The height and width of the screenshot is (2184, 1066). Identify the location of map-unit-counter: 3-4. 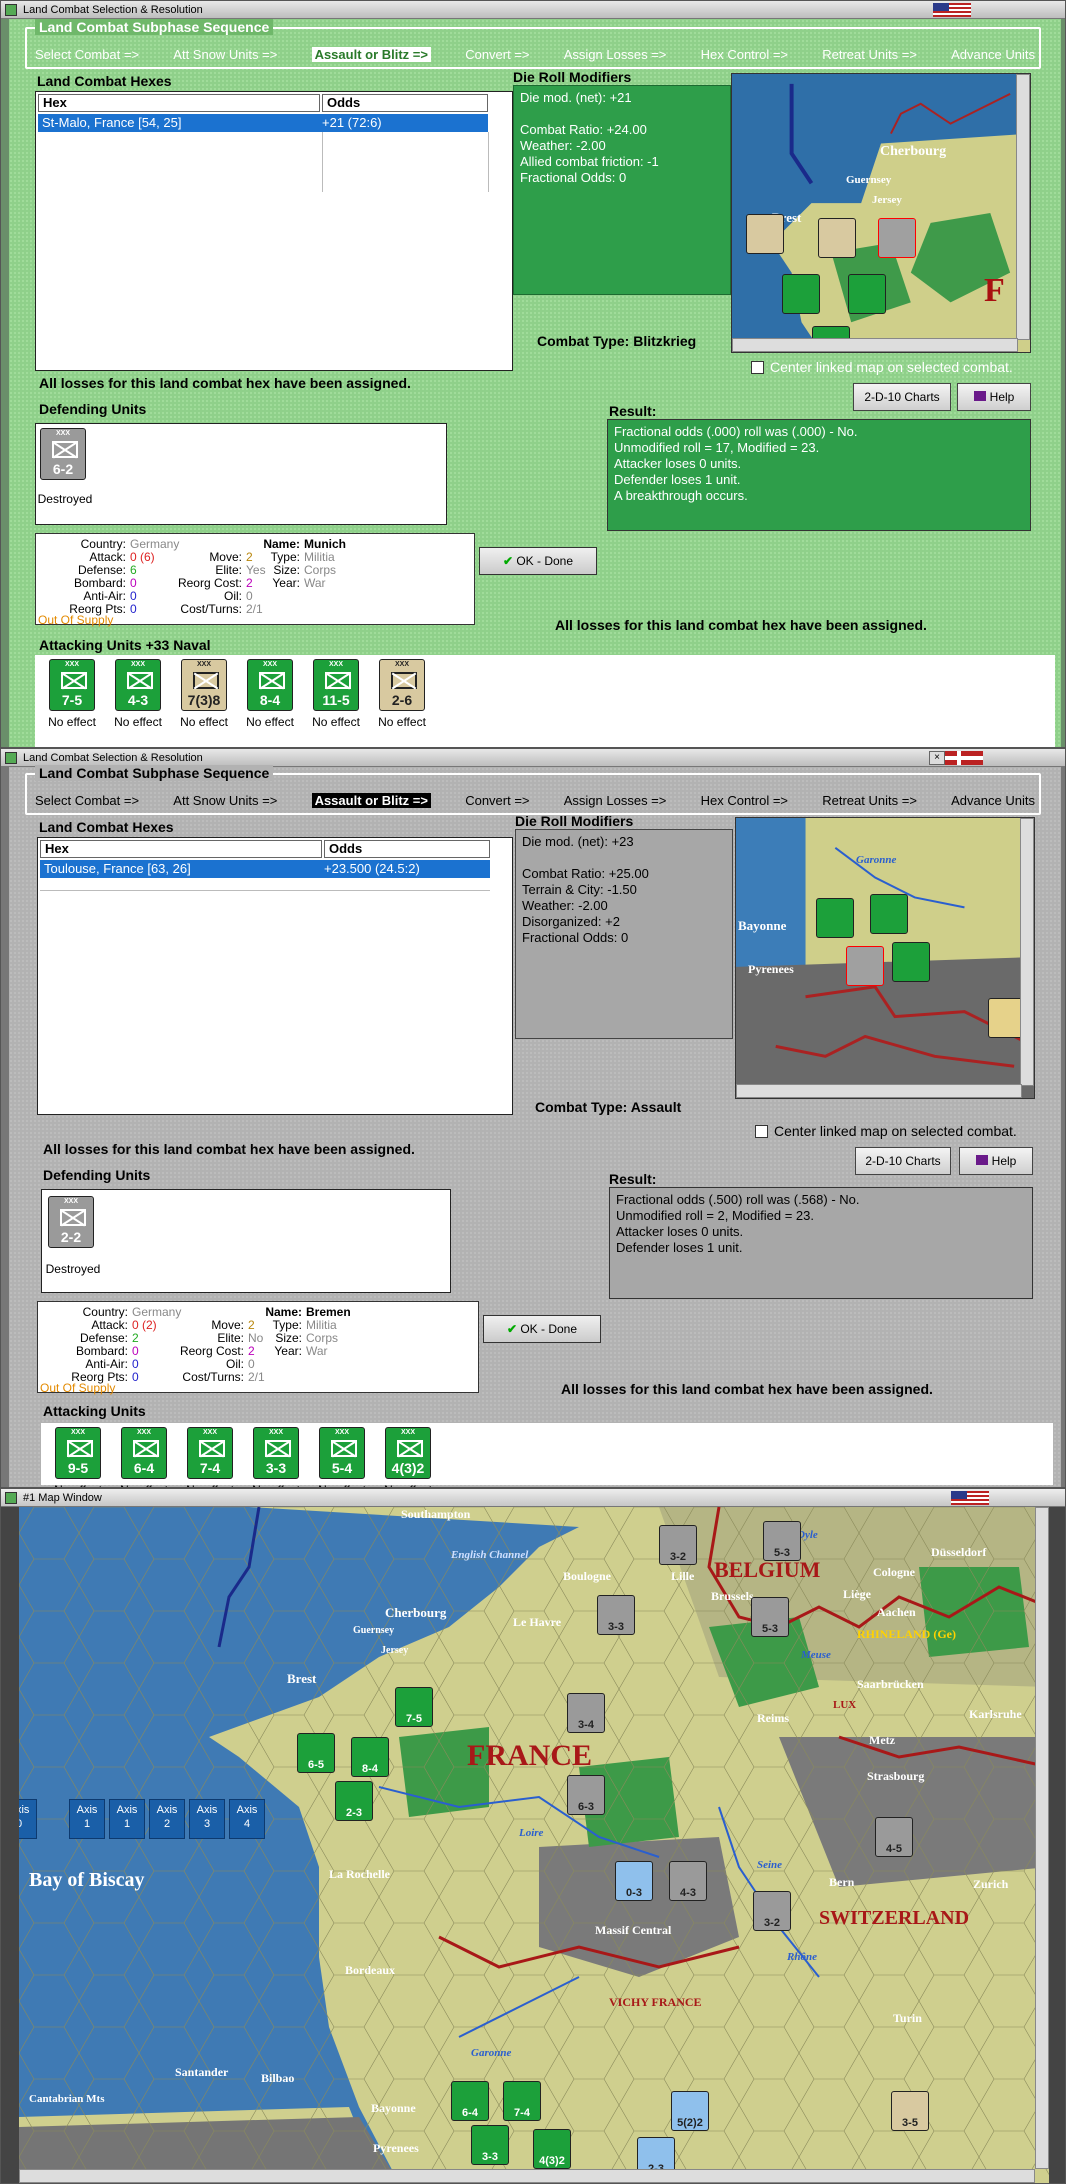
(586, 1713).